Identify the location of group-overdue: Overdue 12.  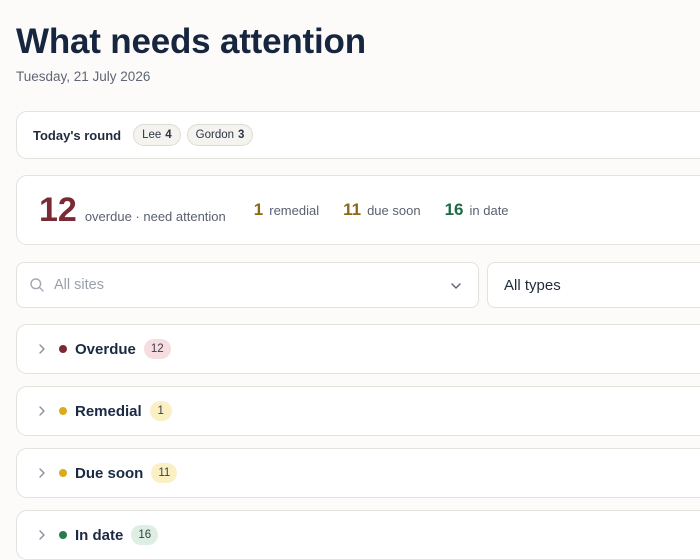
(358, 349).